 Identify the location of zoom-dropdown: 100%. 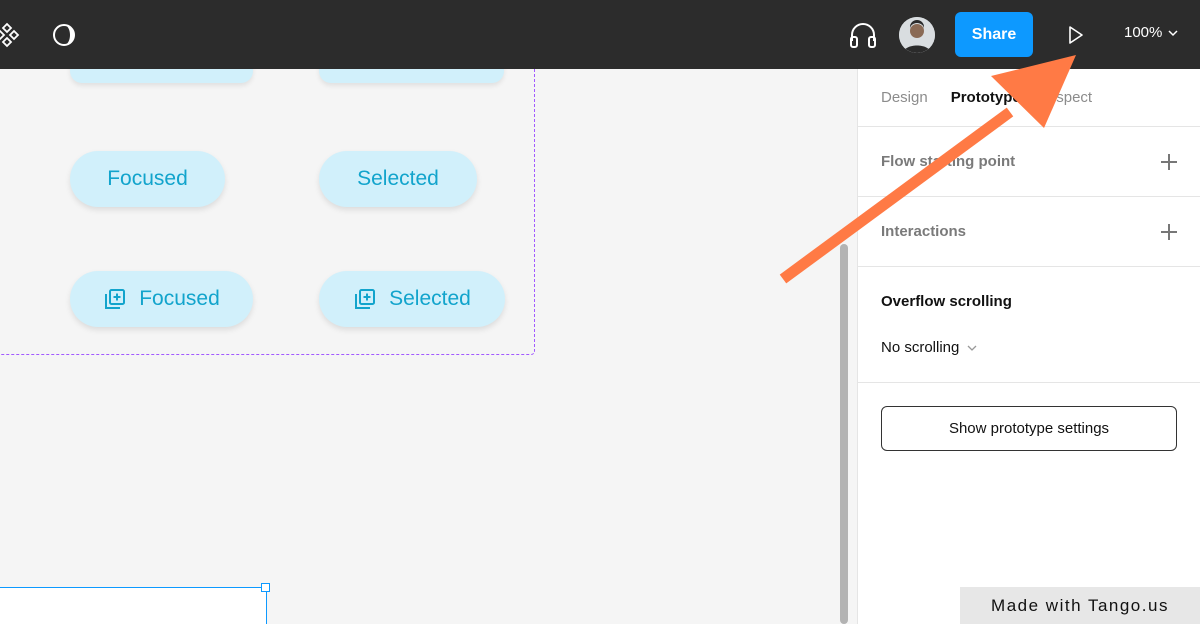
(1151, 32).